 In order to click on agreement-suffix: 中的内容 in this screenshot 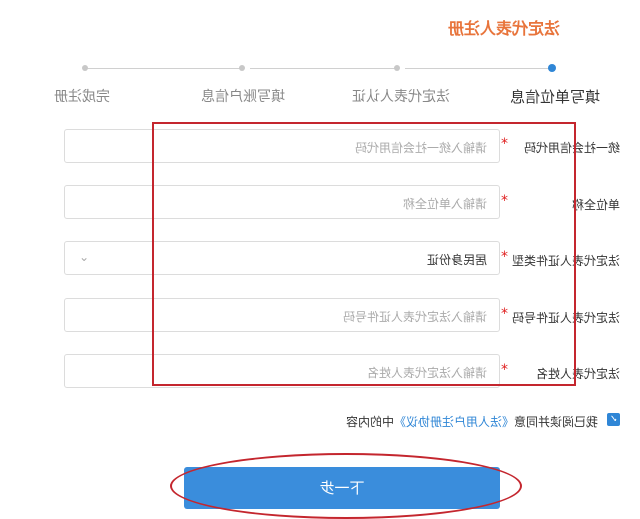, I will do `click(369, 422)`.